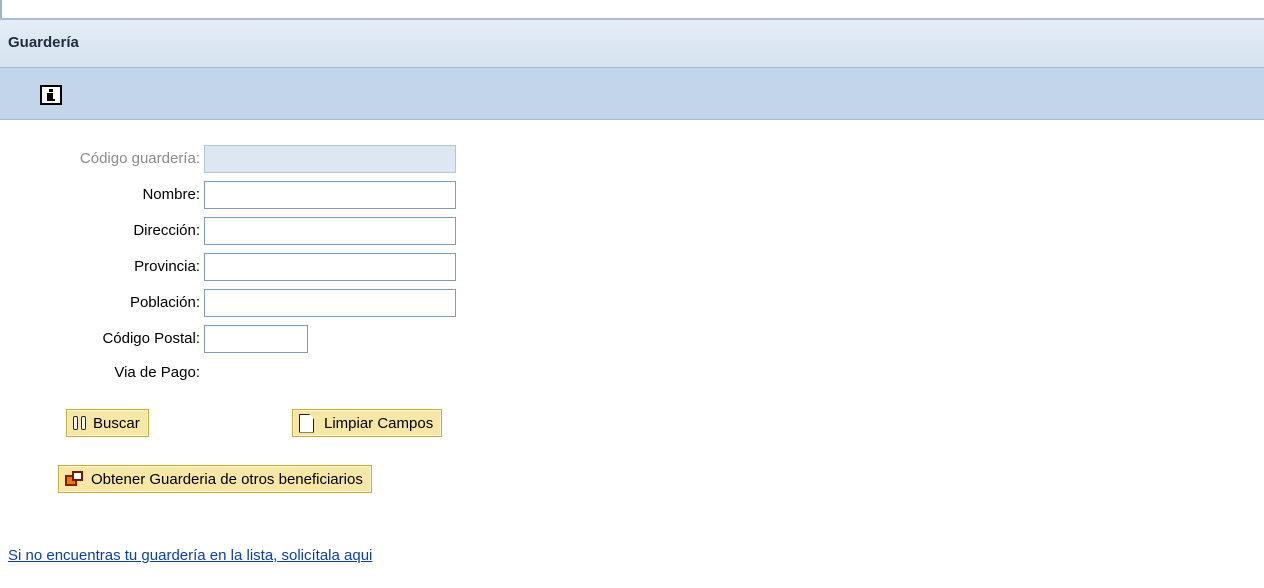  What do you see at coordinates (330, 231) in the screenshot?
I see `direccion-field` at bounding box center [330, 231].